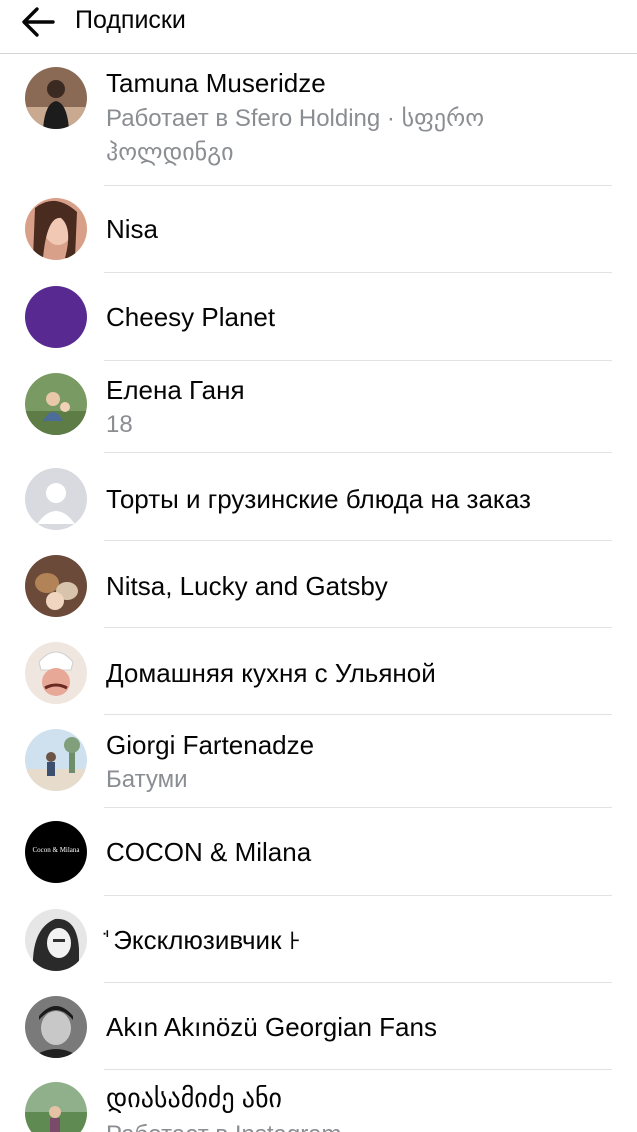 The height and width of the screenshot is (1132, 637). I want to click on subscription-name: Елена Ганя, so click(175, 390).